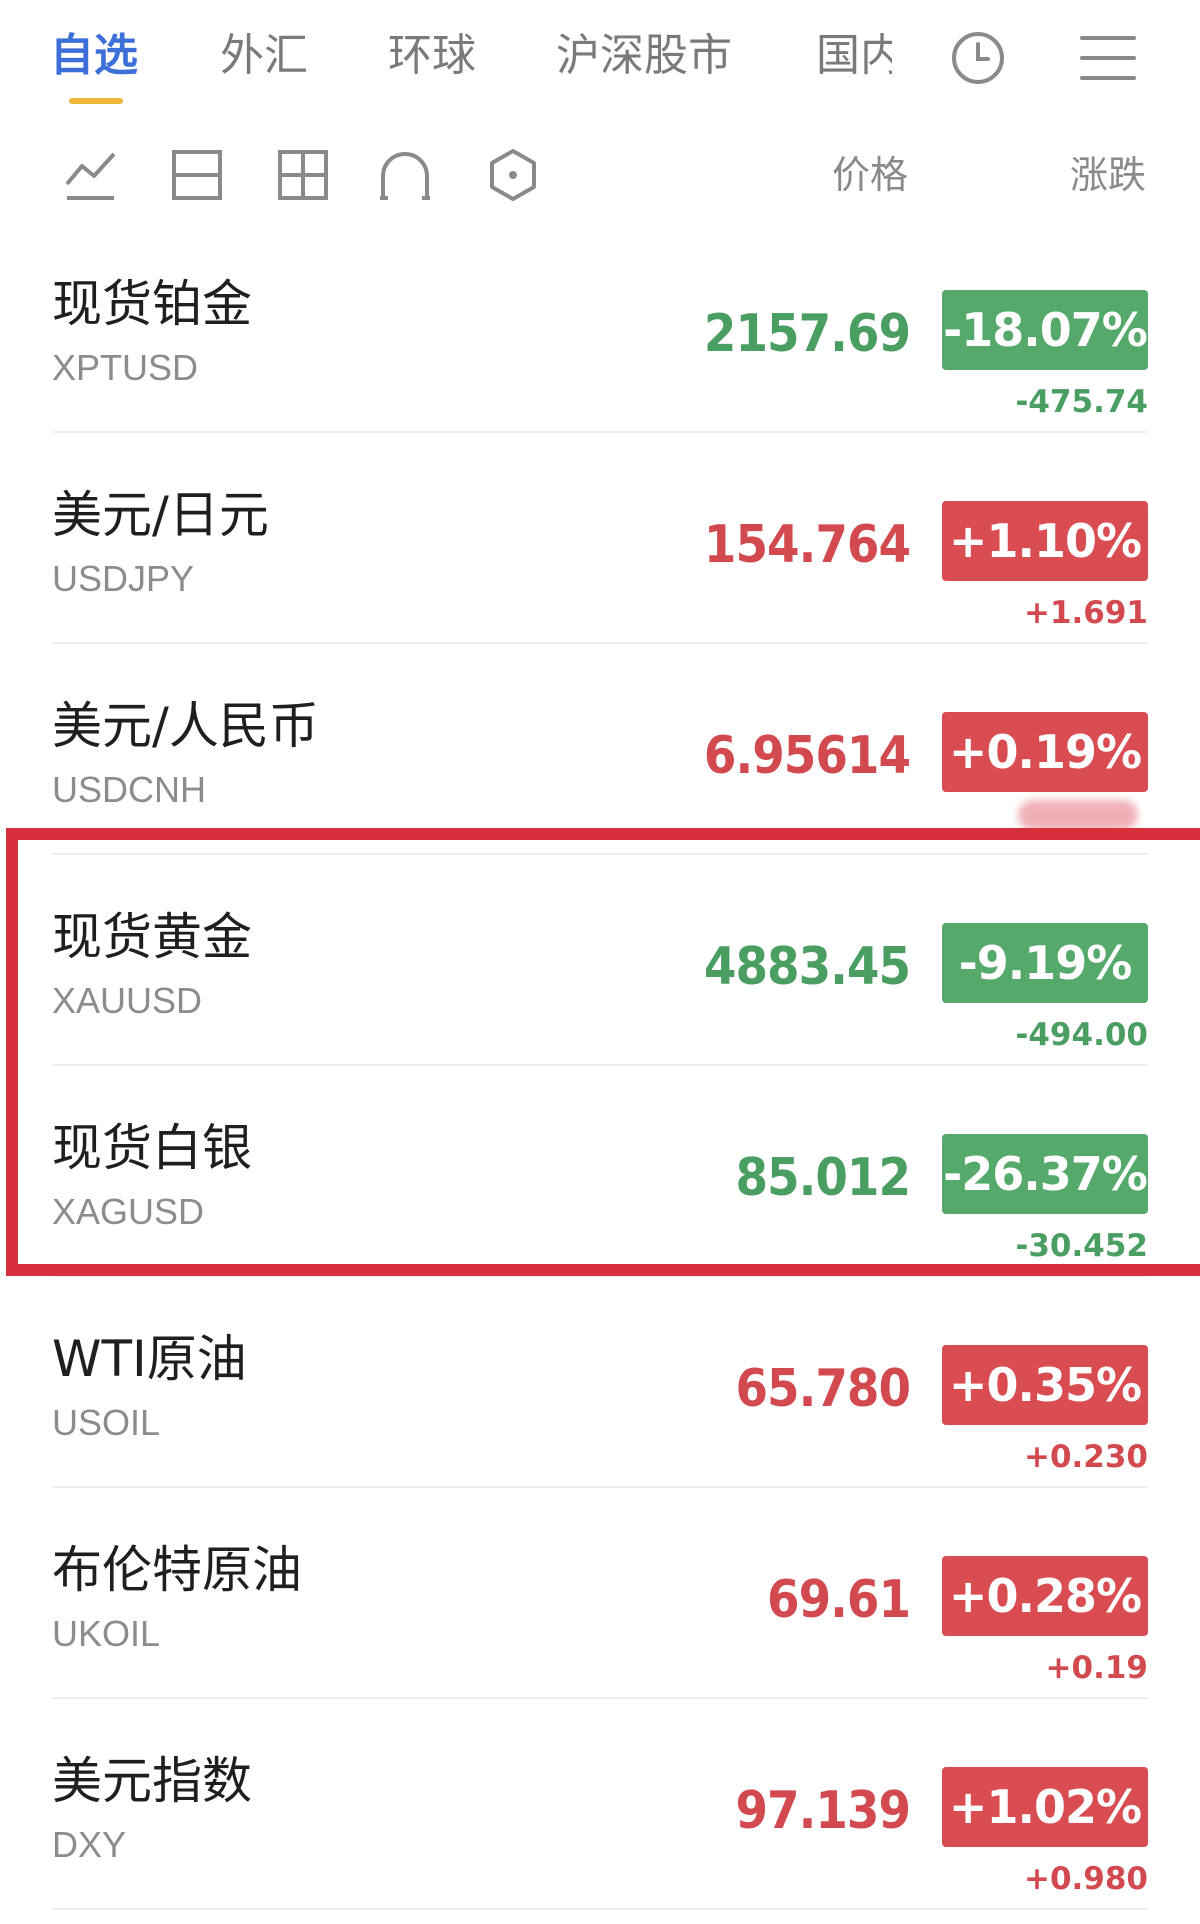  What do you see at coordinates (1108, 58) in the screenshot?
I see `menu-icon` at bounding box center [1108, 58].